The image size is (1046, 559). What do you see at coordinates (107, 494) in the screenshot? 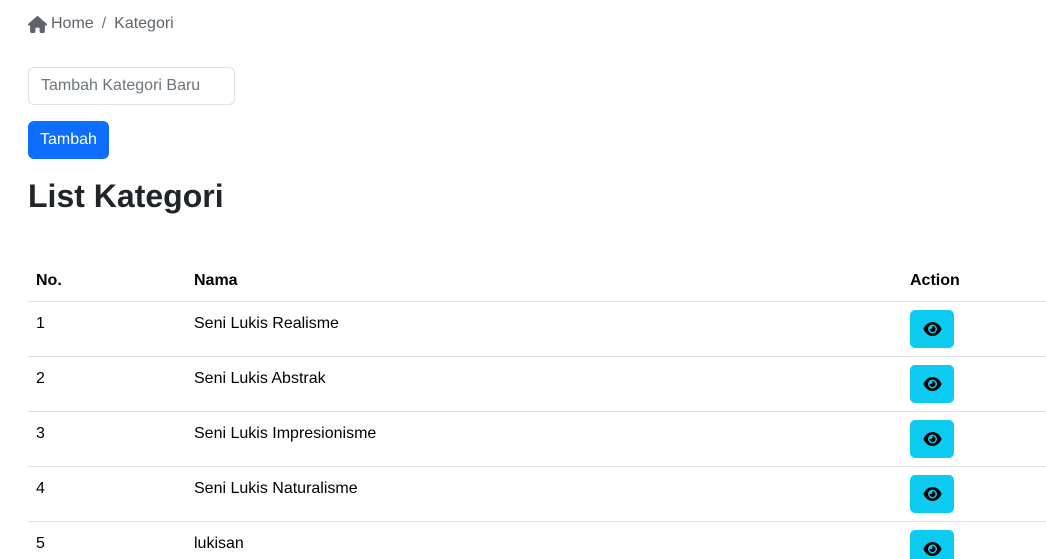
I see `cell-no: 4` at bounding box center [107, 494].